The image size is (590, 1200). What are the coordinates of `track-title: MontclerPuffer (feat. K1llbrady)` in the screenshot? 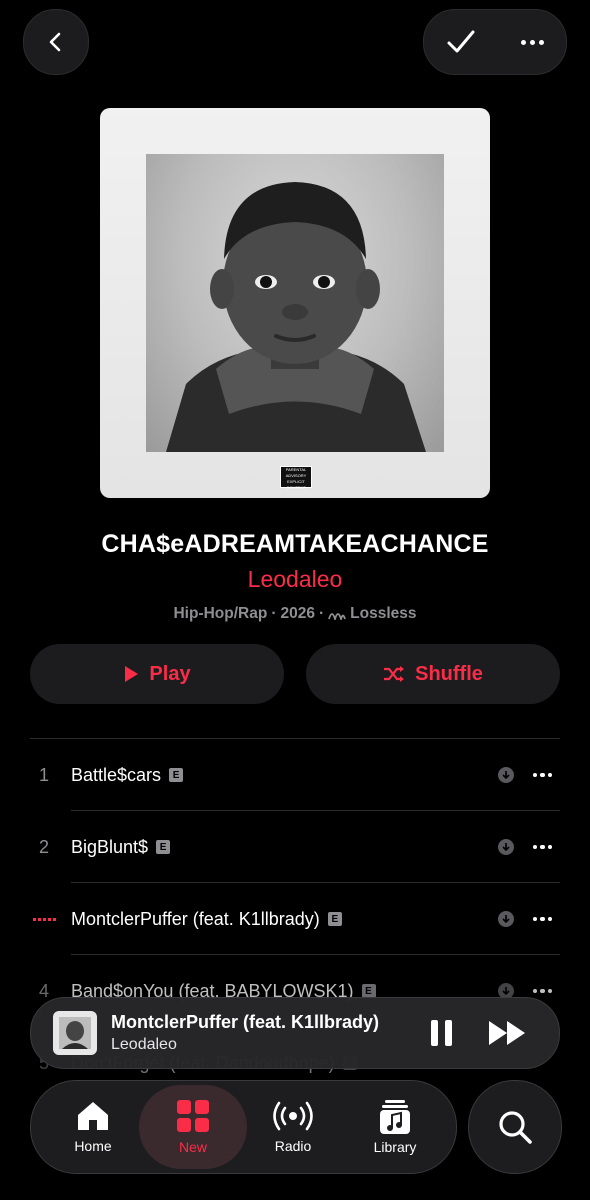 It's located at (195, 918).